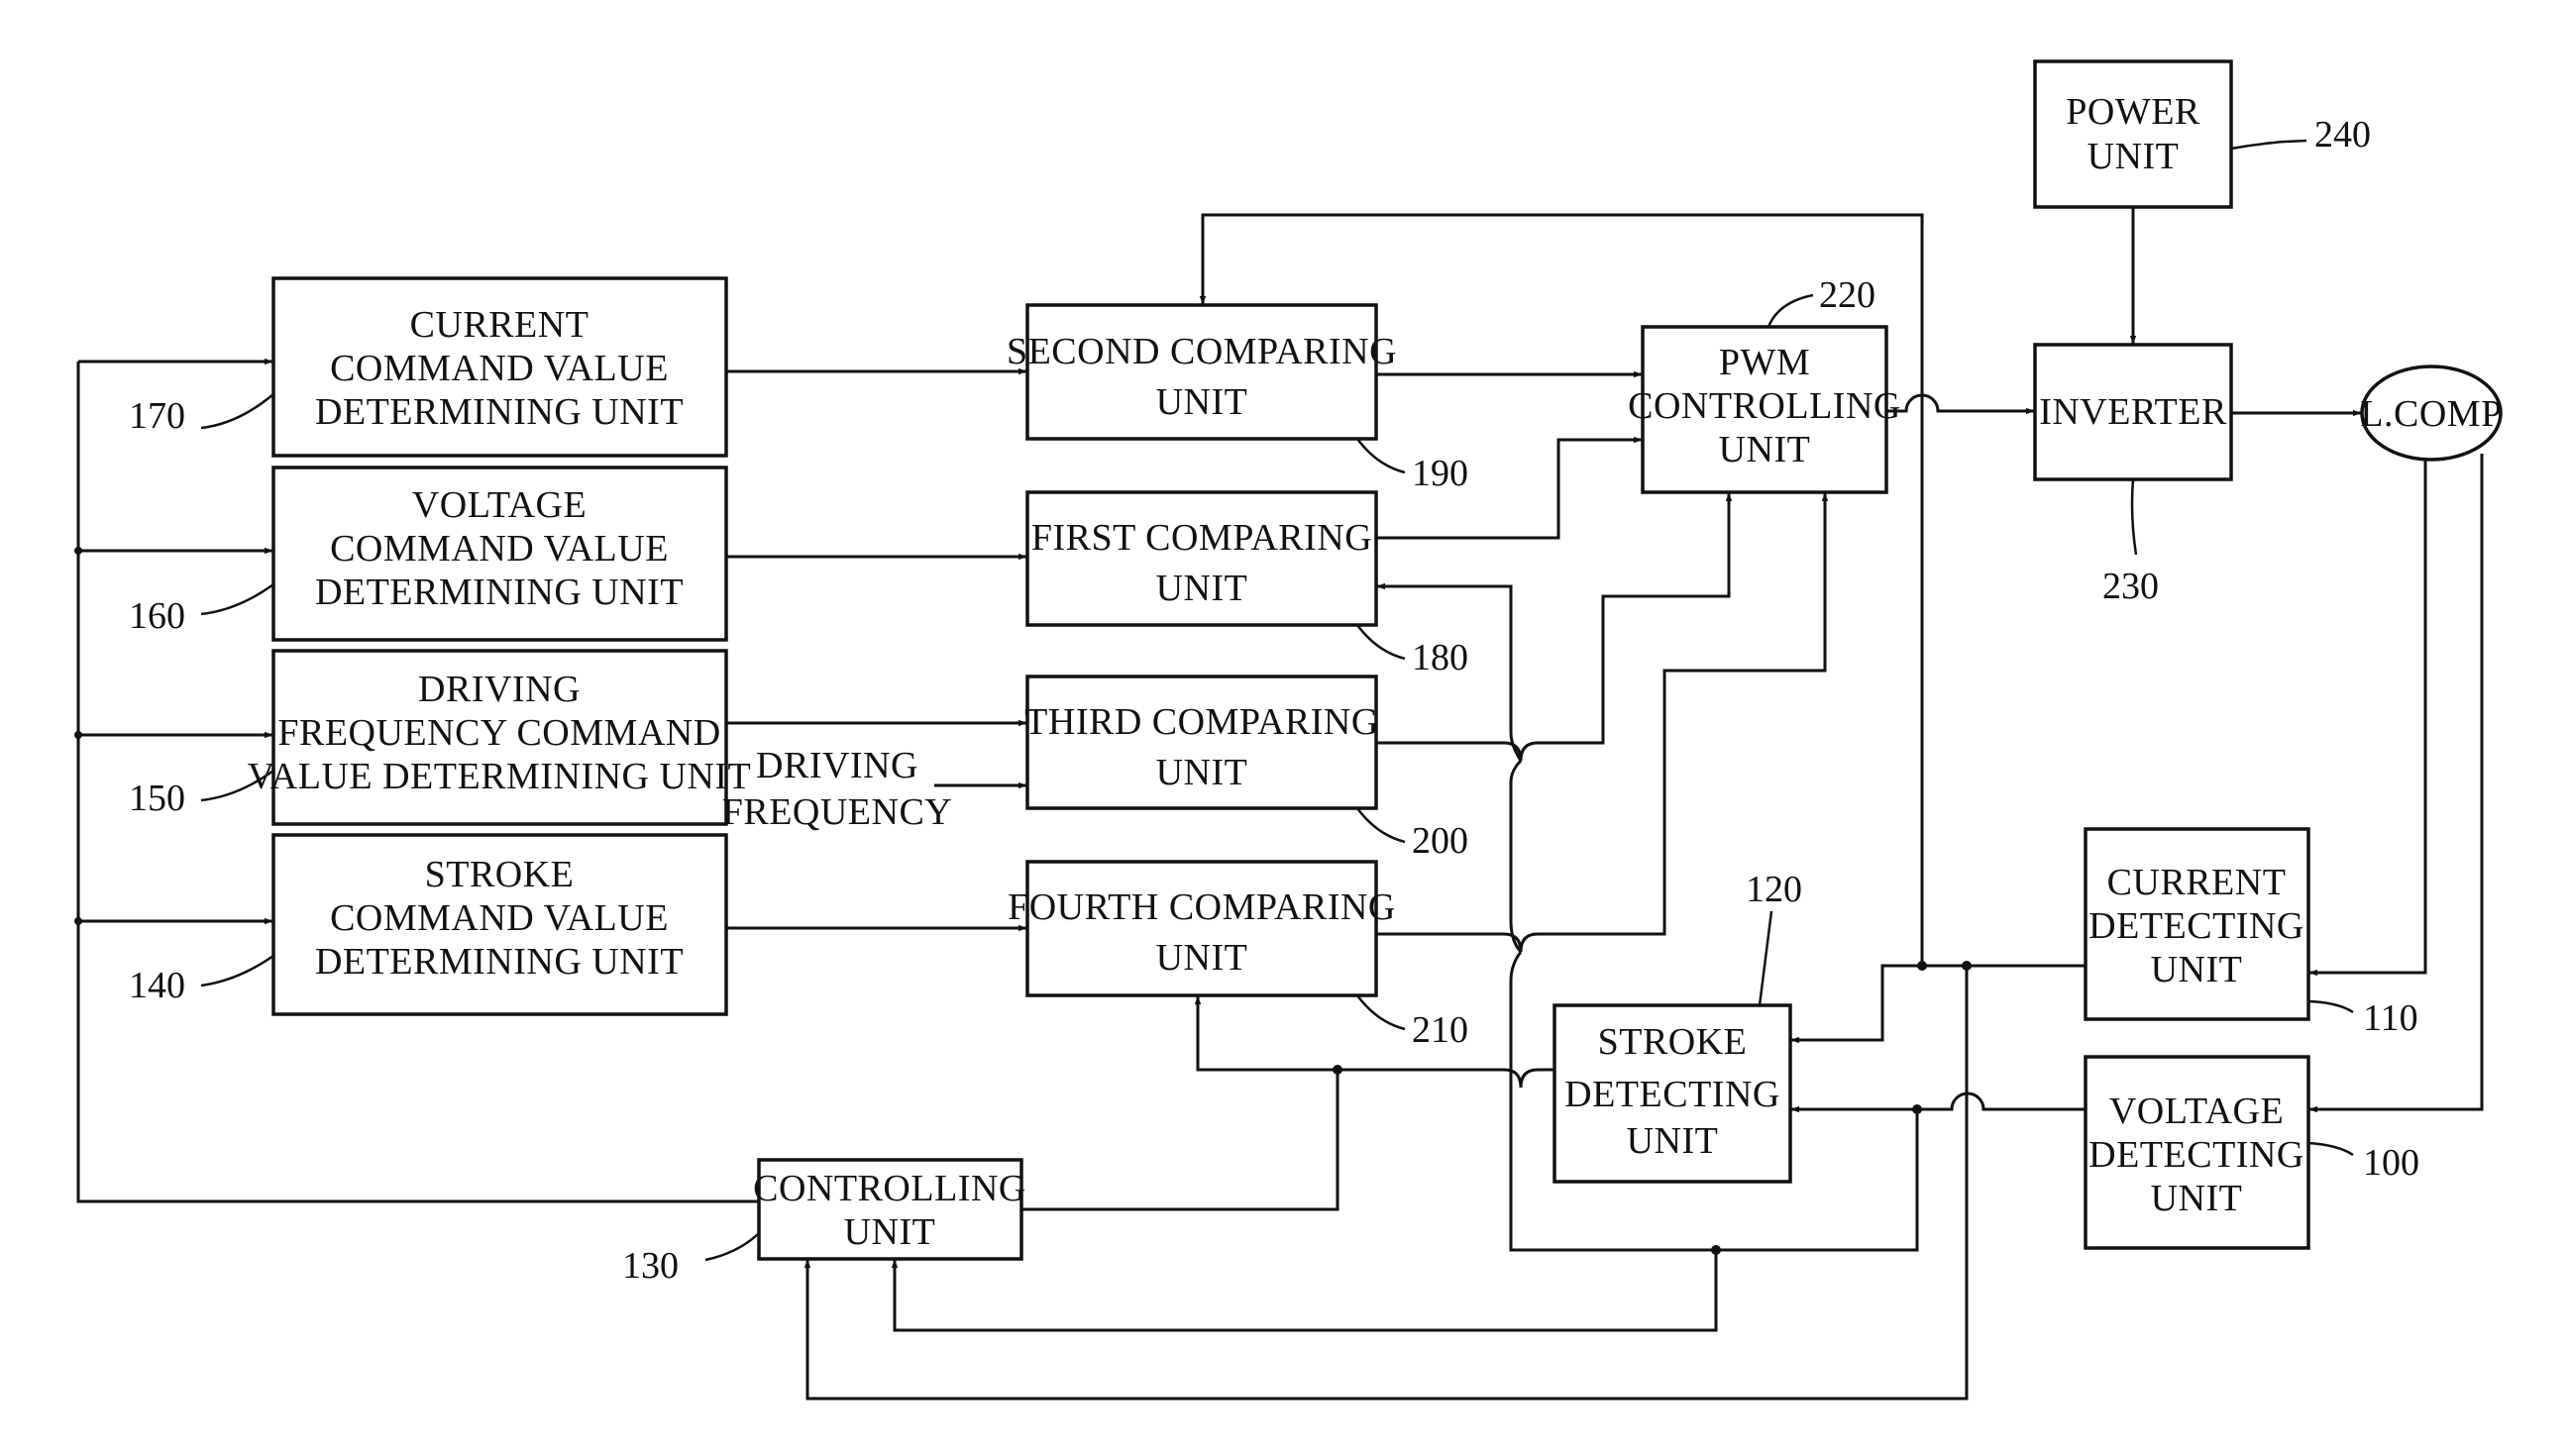 Image resolution: width=2570 pixels, height=1456 pixels. Describe the element at coordinates (1440, 657) in the screenshot. I see `ref-numeral: 180` at that location.